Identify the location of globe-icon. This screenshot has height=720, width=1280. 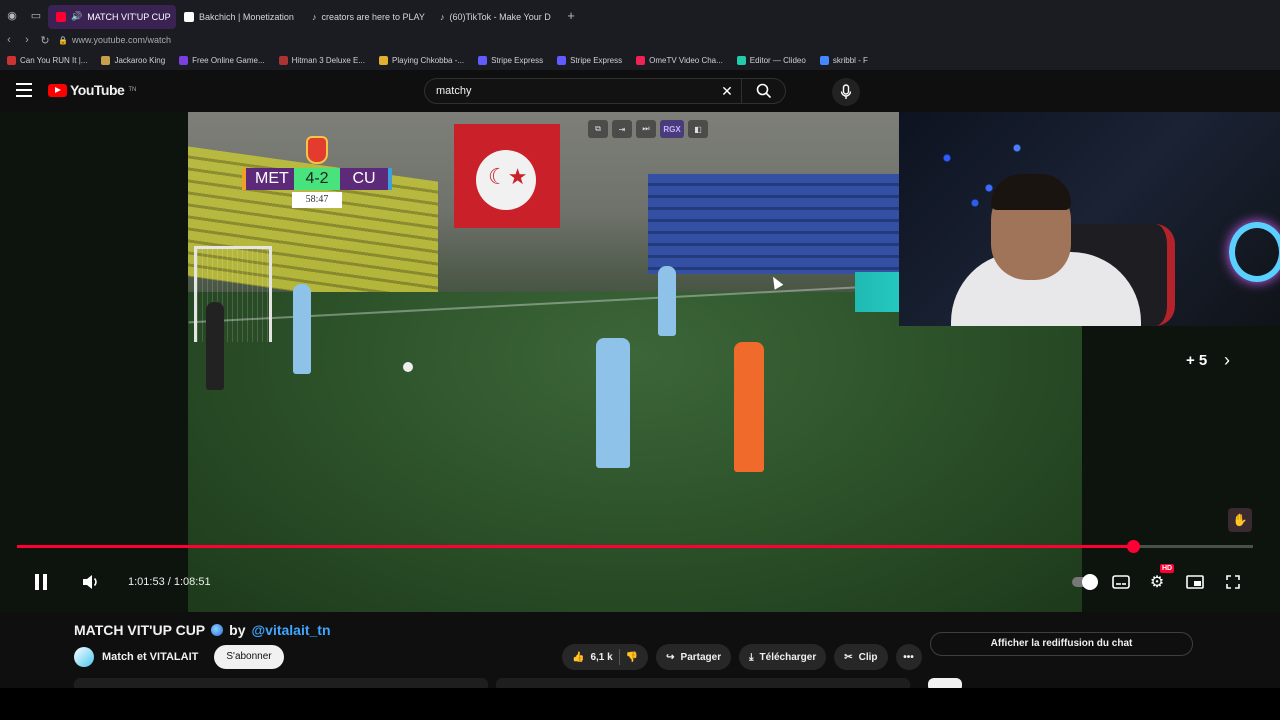
(217, 630).